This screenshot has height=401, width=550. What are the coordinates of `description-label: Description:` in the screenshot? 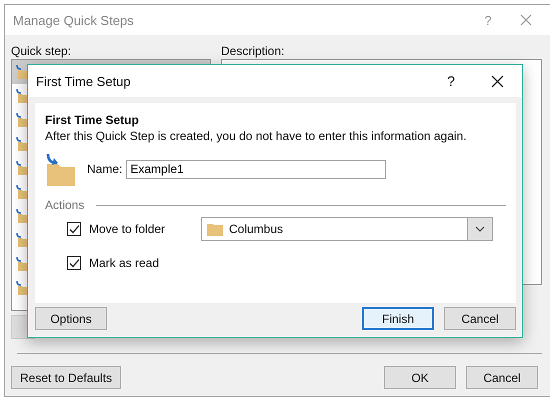 It's located at (253, 51).